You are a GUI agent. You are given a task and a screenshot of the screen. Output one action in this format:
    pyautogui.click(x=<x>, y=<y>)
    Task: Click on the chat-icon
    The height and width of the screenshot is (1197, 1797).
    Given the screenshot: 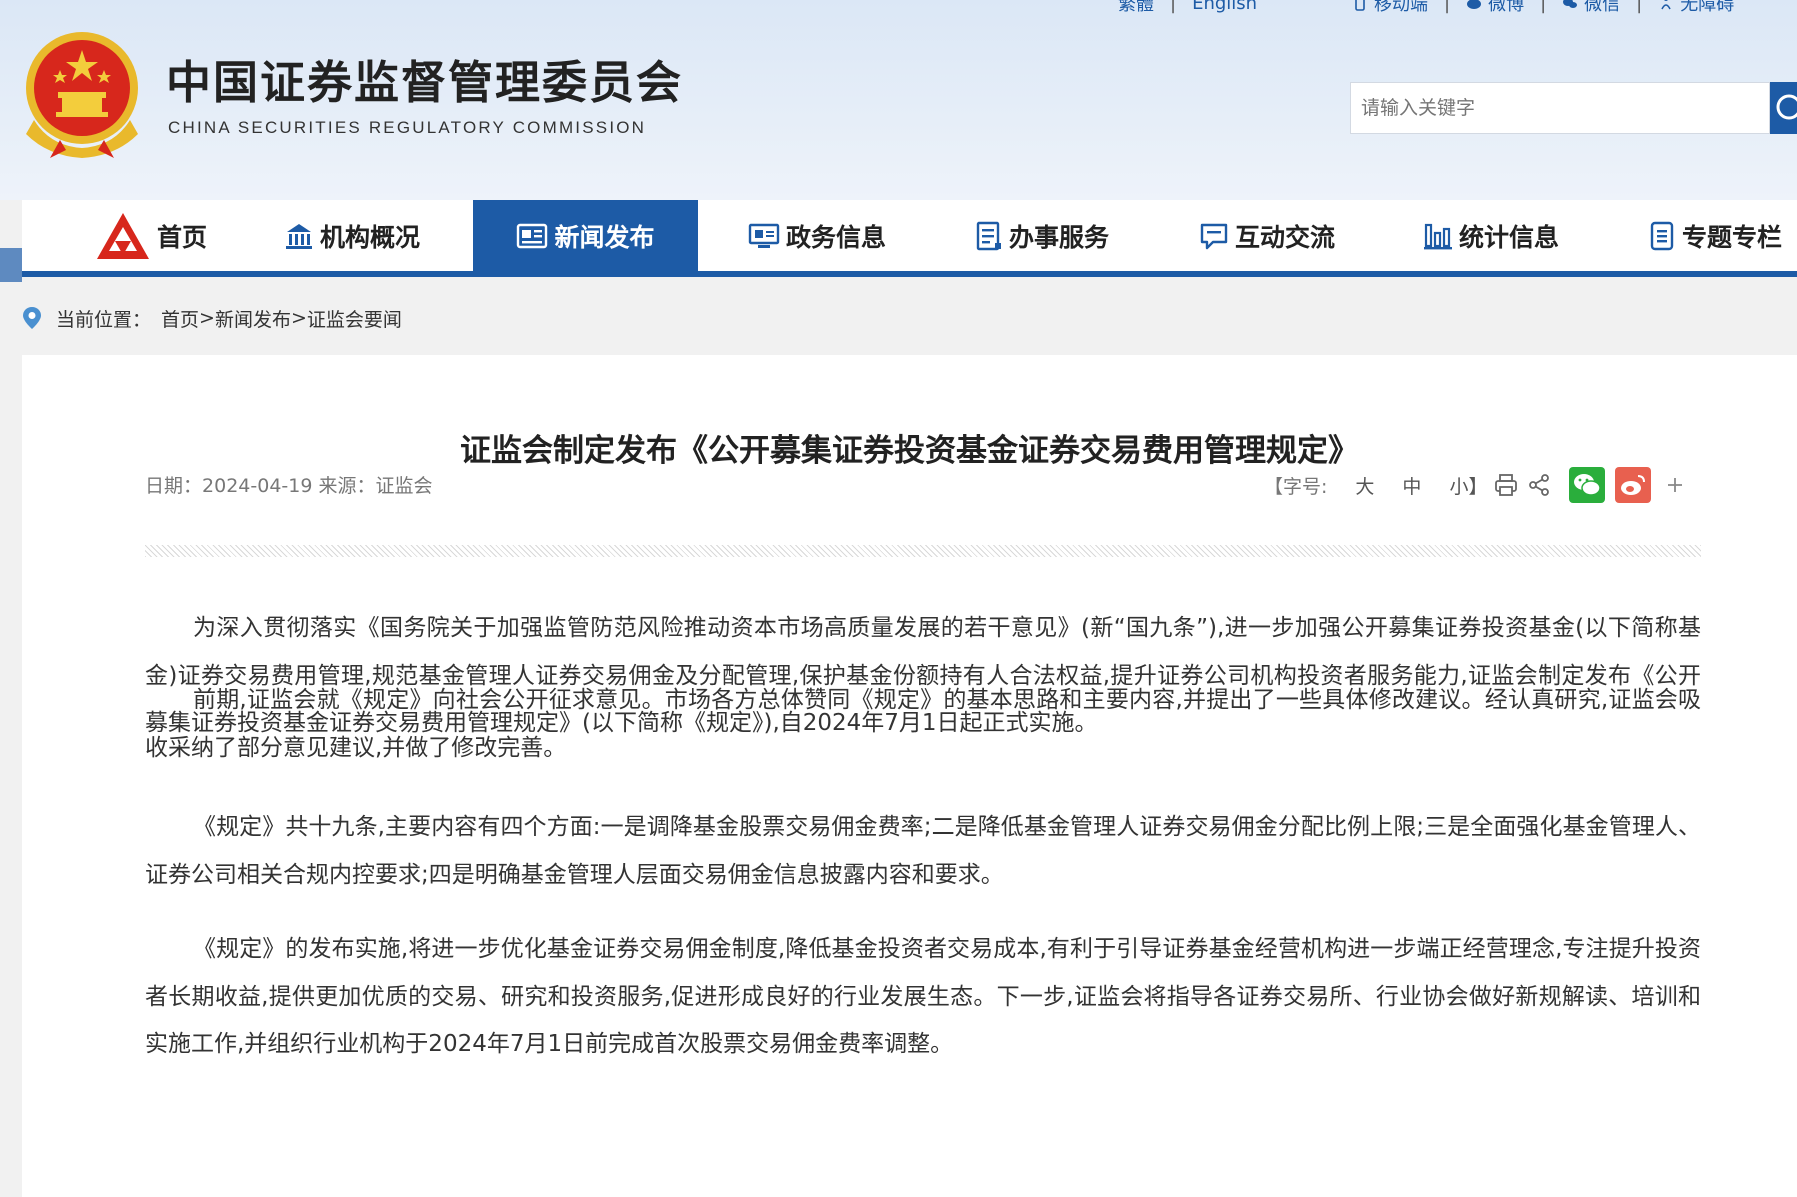 What is the action you would take?
    pyautogui.click(x=1214, y=236)
    